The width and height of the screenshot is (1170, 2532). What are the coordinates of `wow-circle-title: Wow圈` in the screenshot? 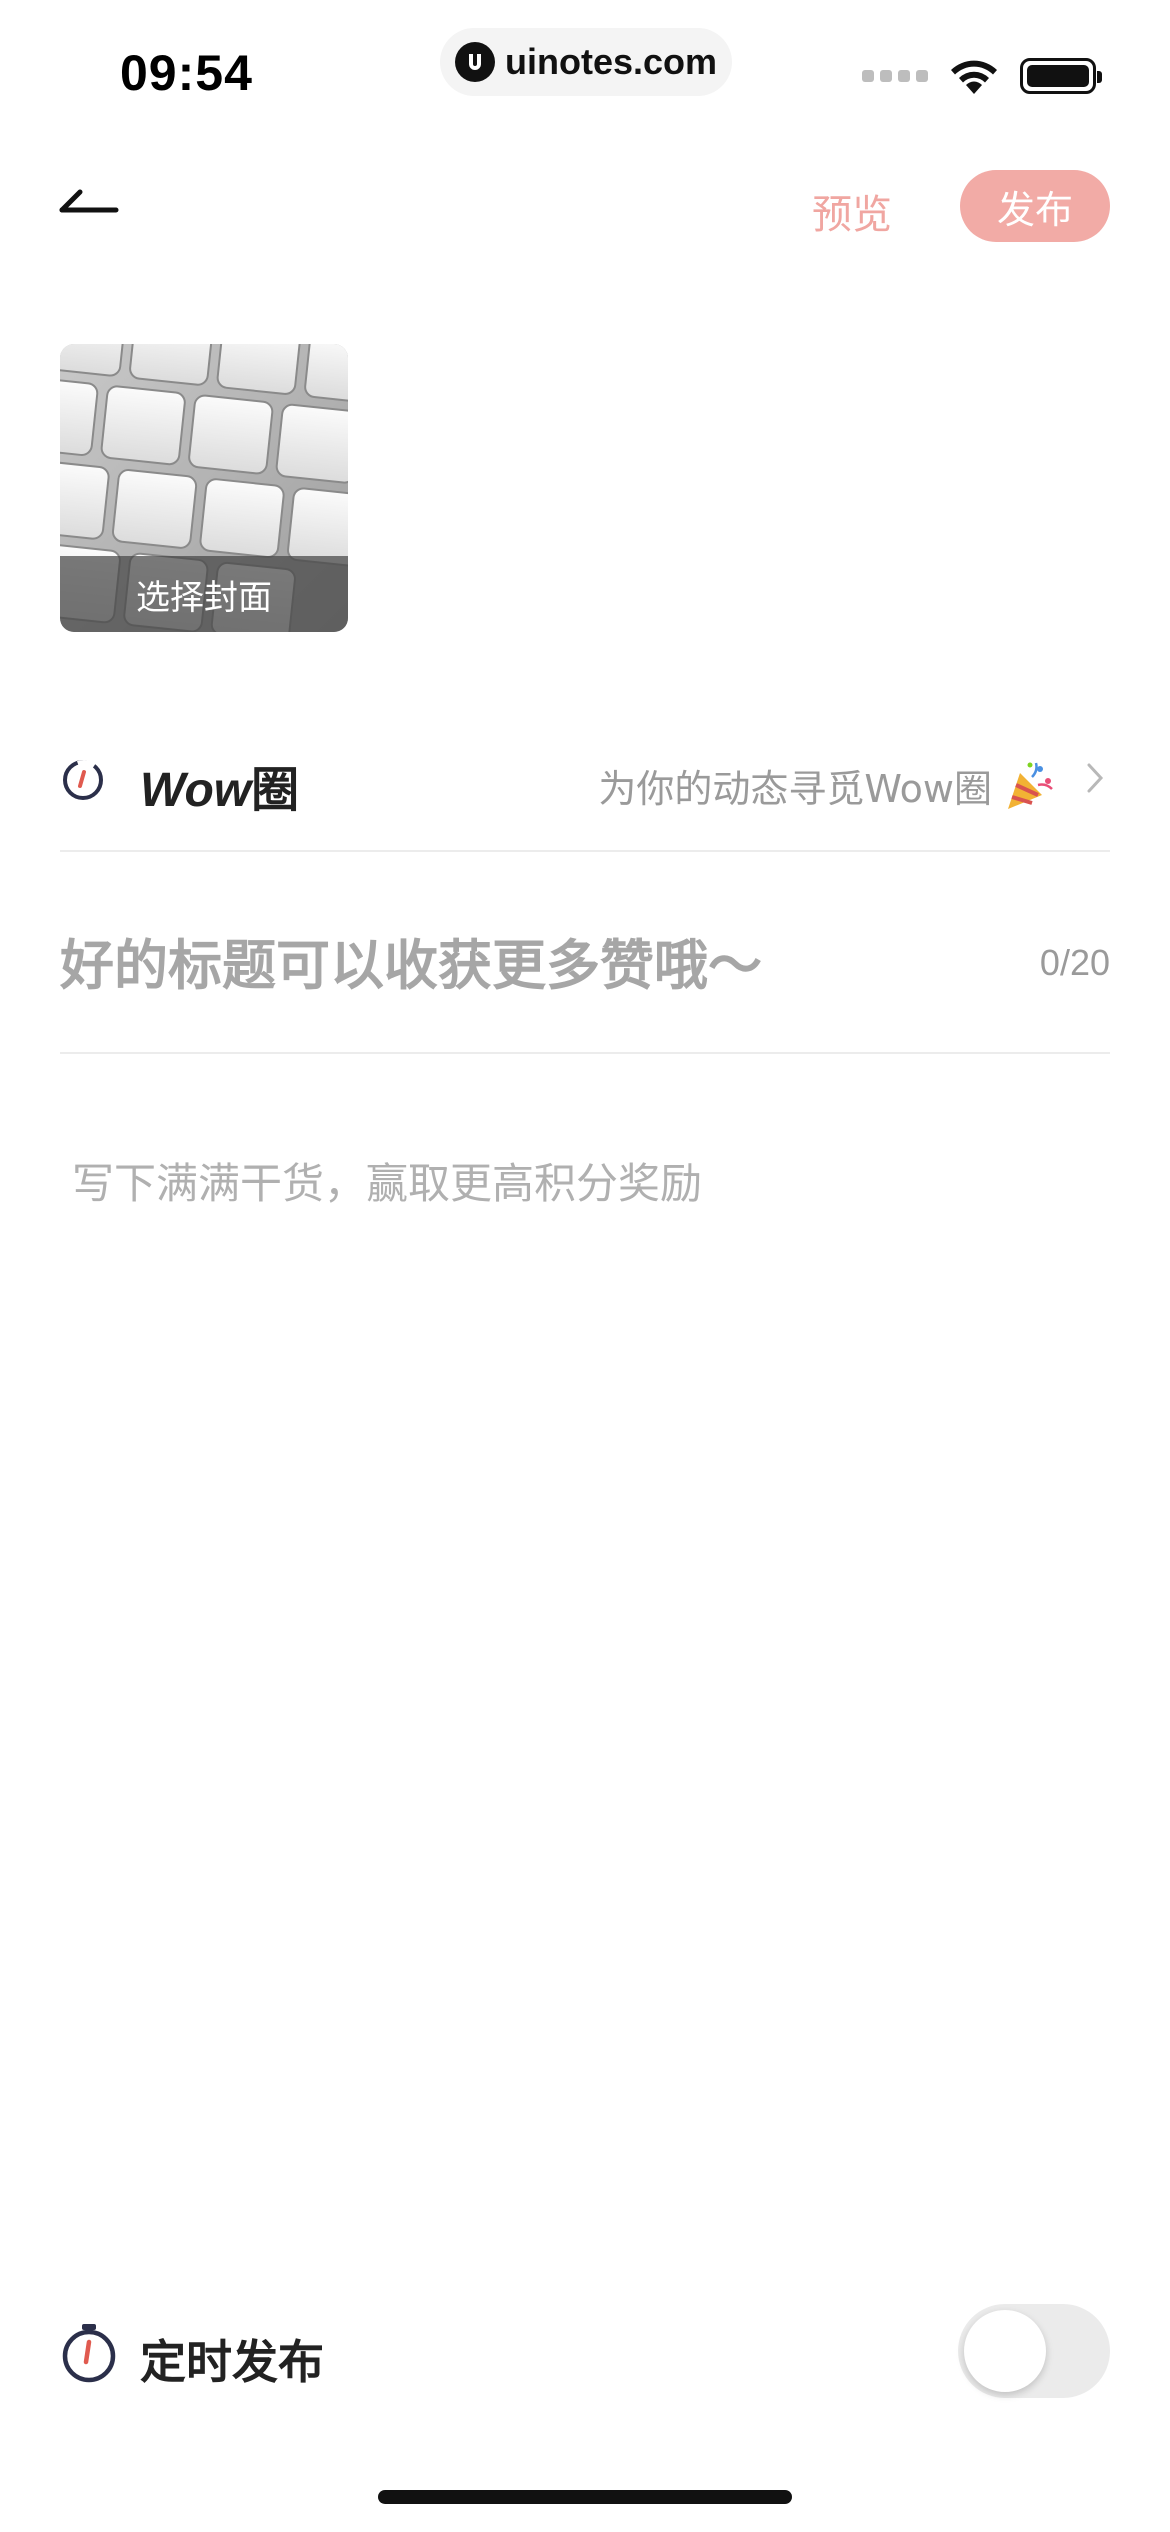 It's located at (220, 790).